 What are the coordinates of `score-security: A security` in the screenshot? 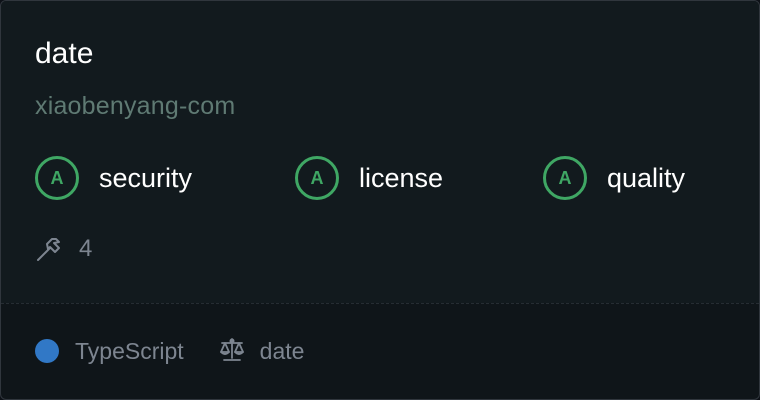 It's located at (113, 178).